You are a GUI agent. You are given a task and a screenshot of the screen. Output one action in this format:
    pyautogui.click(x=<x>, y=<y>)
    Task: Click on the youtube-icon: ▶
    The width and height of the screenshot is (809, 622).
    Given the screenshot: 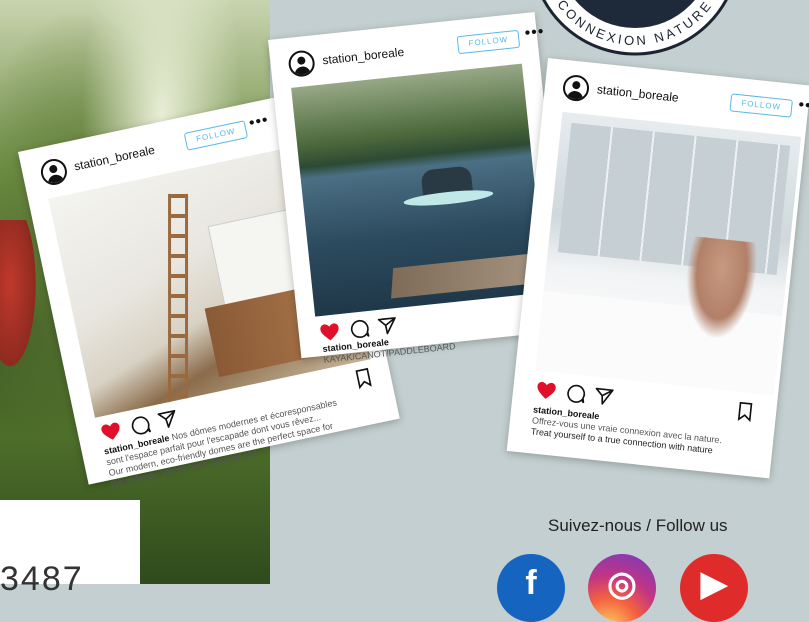 What is the action you would take?
    pyautogui.click(x=714, y=588)
    